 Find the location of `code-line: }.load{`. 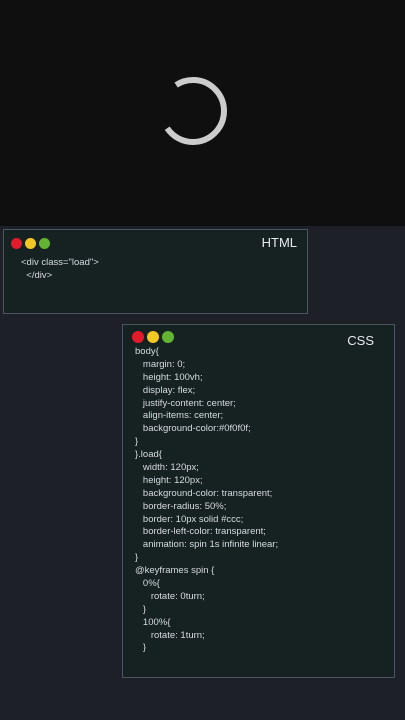

code-line: }.load{ is located at coordinates (148, 455).